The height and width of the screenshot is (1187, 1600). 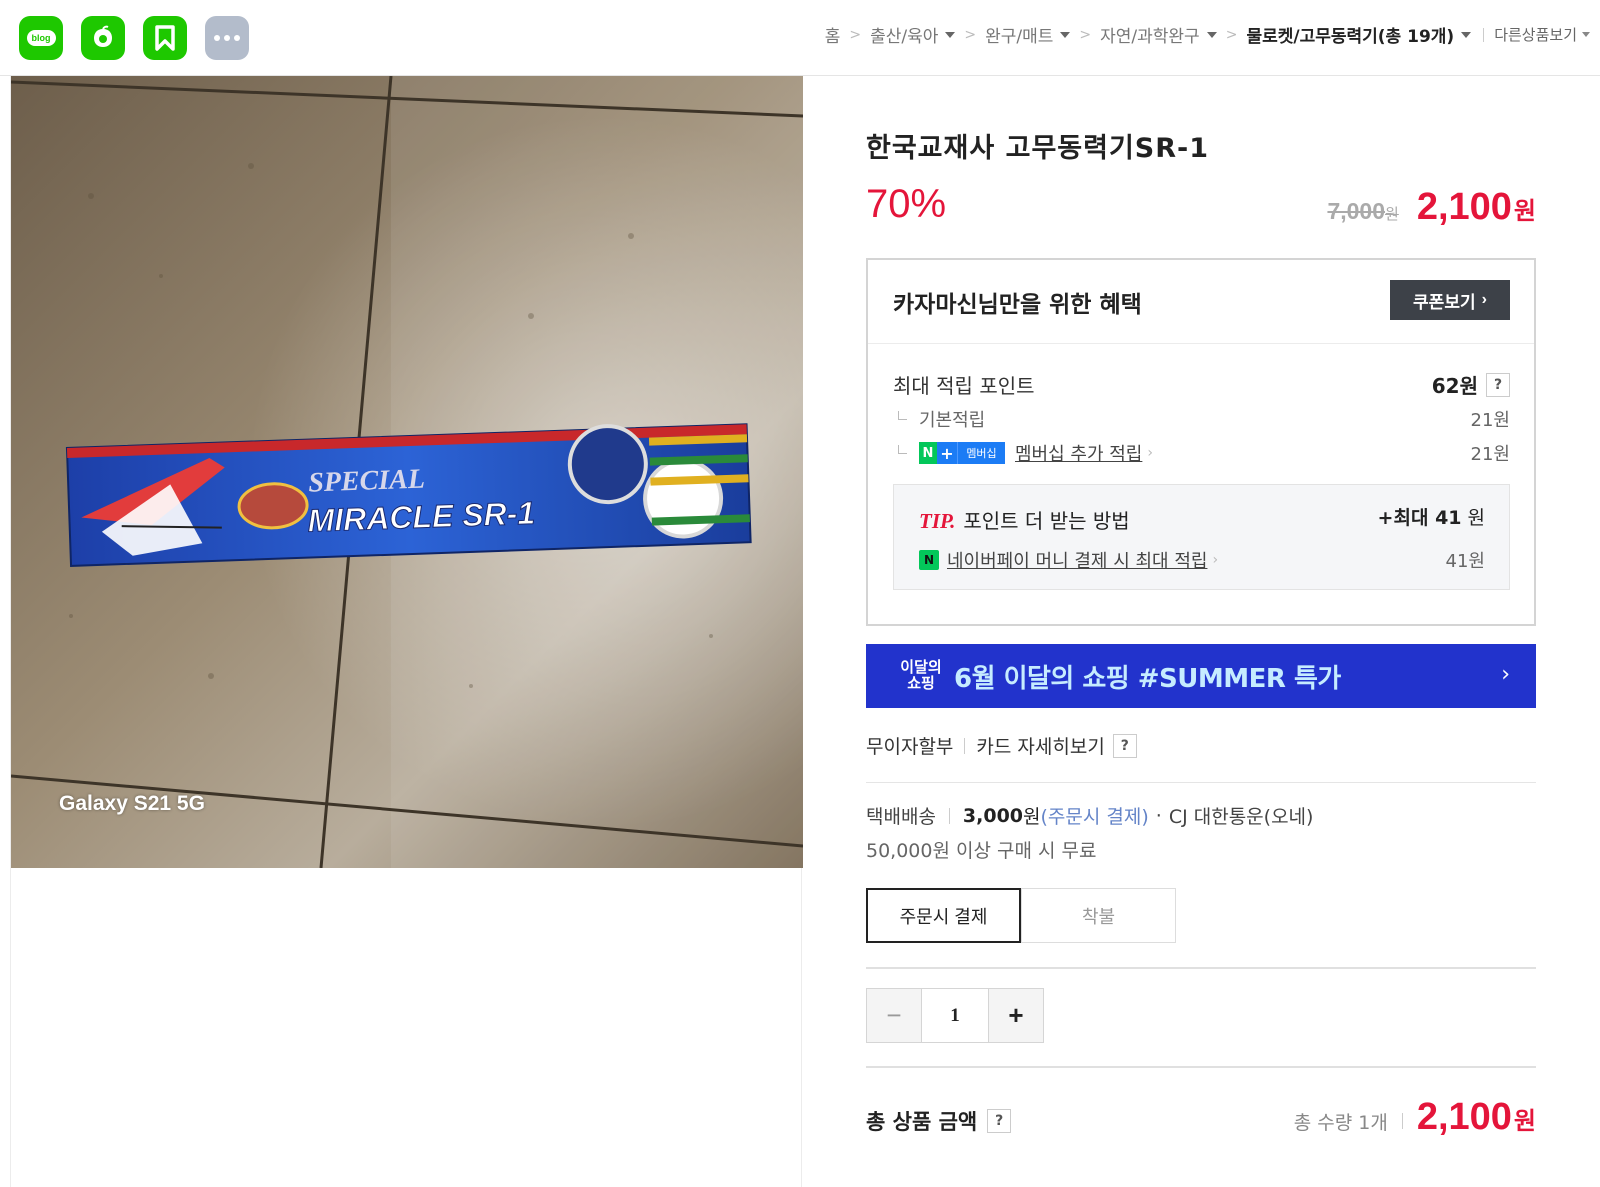 What do you see at coordinates (1476, 518) in the screenshot?
I see `tip-max-unit: 원` at bounding box center [1476, 518].